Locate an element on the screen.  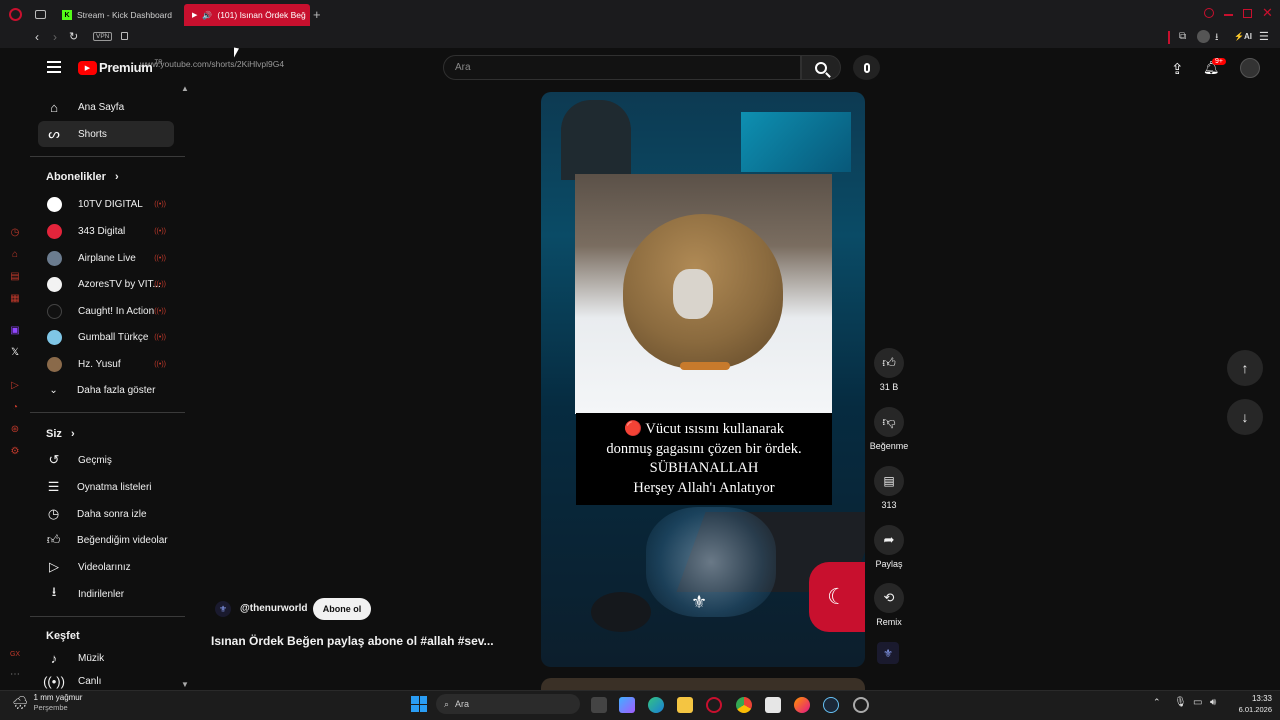
next-short-button: ↓ is located at coordinates (1245, 417).